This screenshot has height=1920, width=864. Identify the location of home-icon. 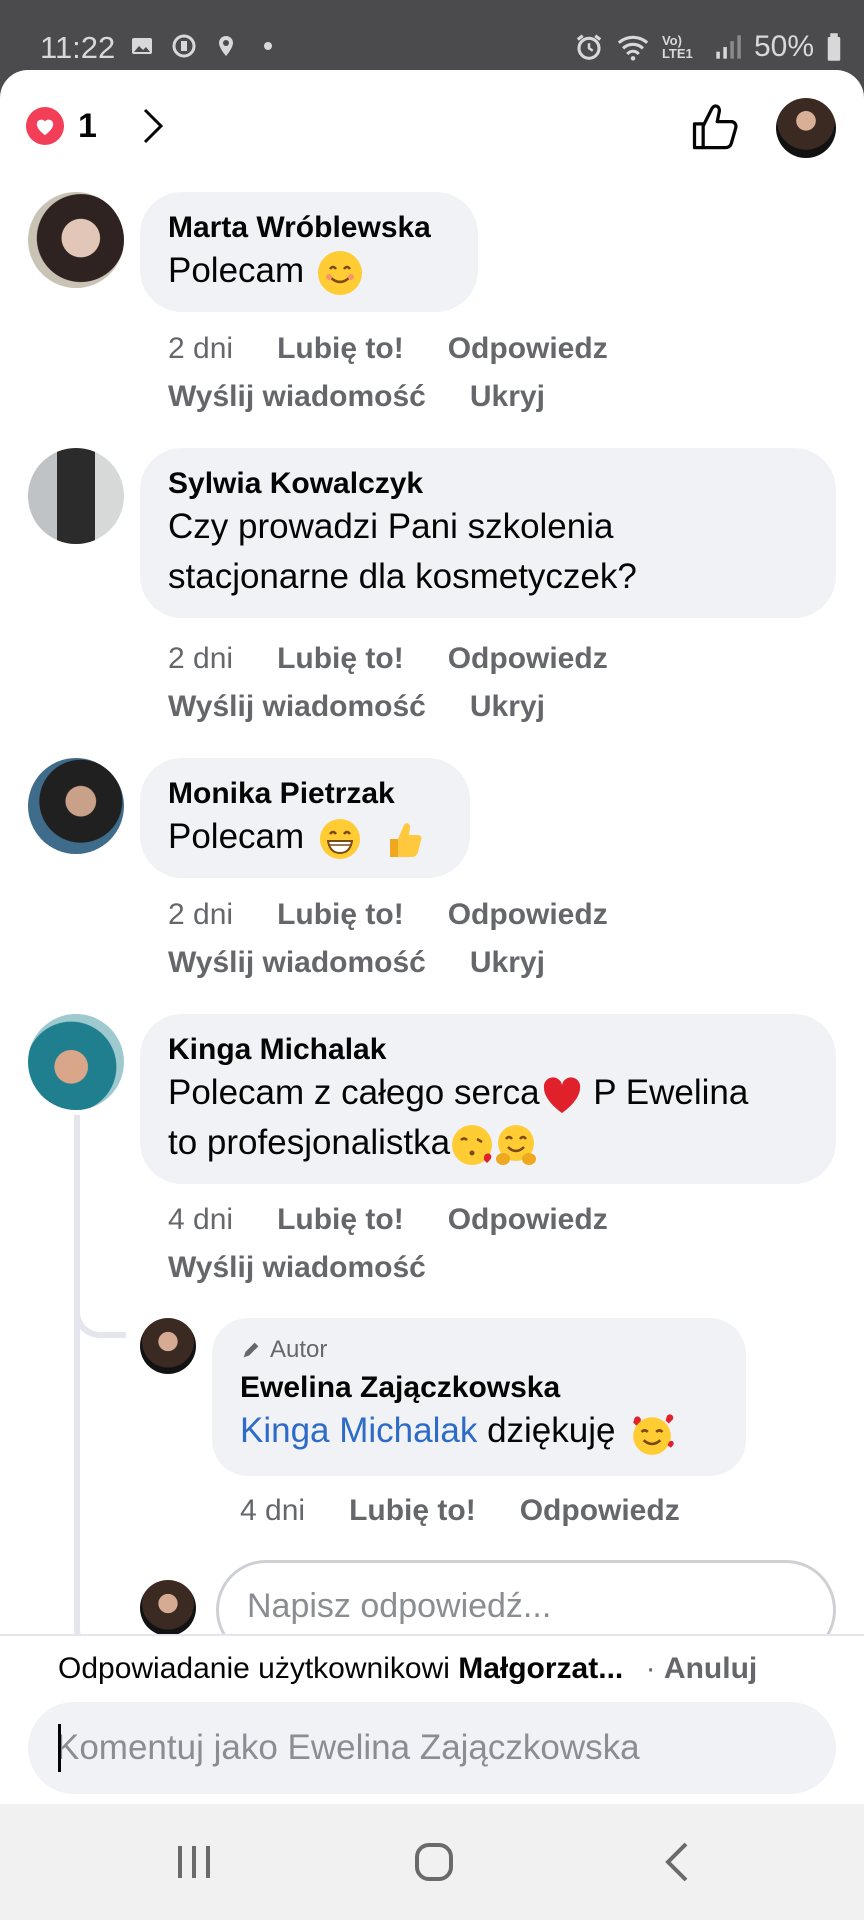
(434, 1862).